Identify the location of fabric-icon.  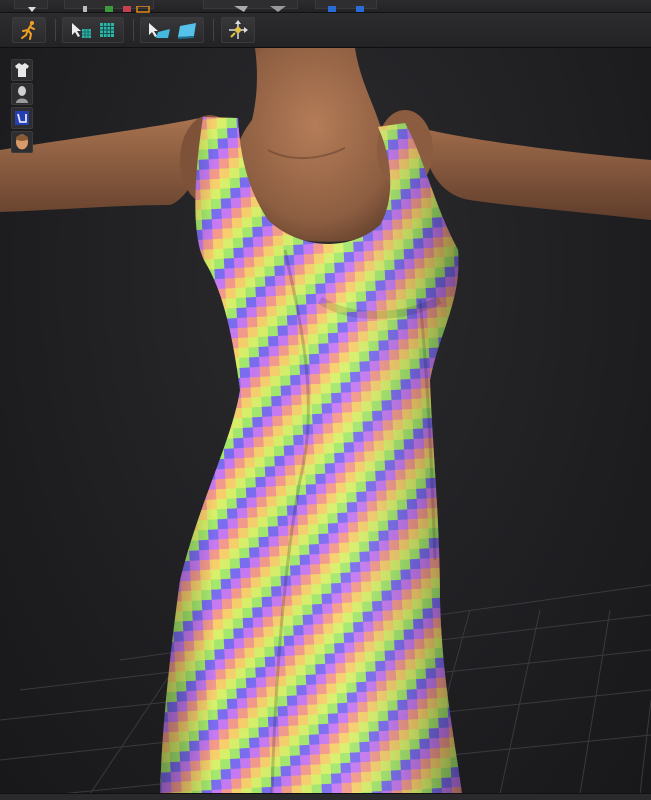
(22, 118).